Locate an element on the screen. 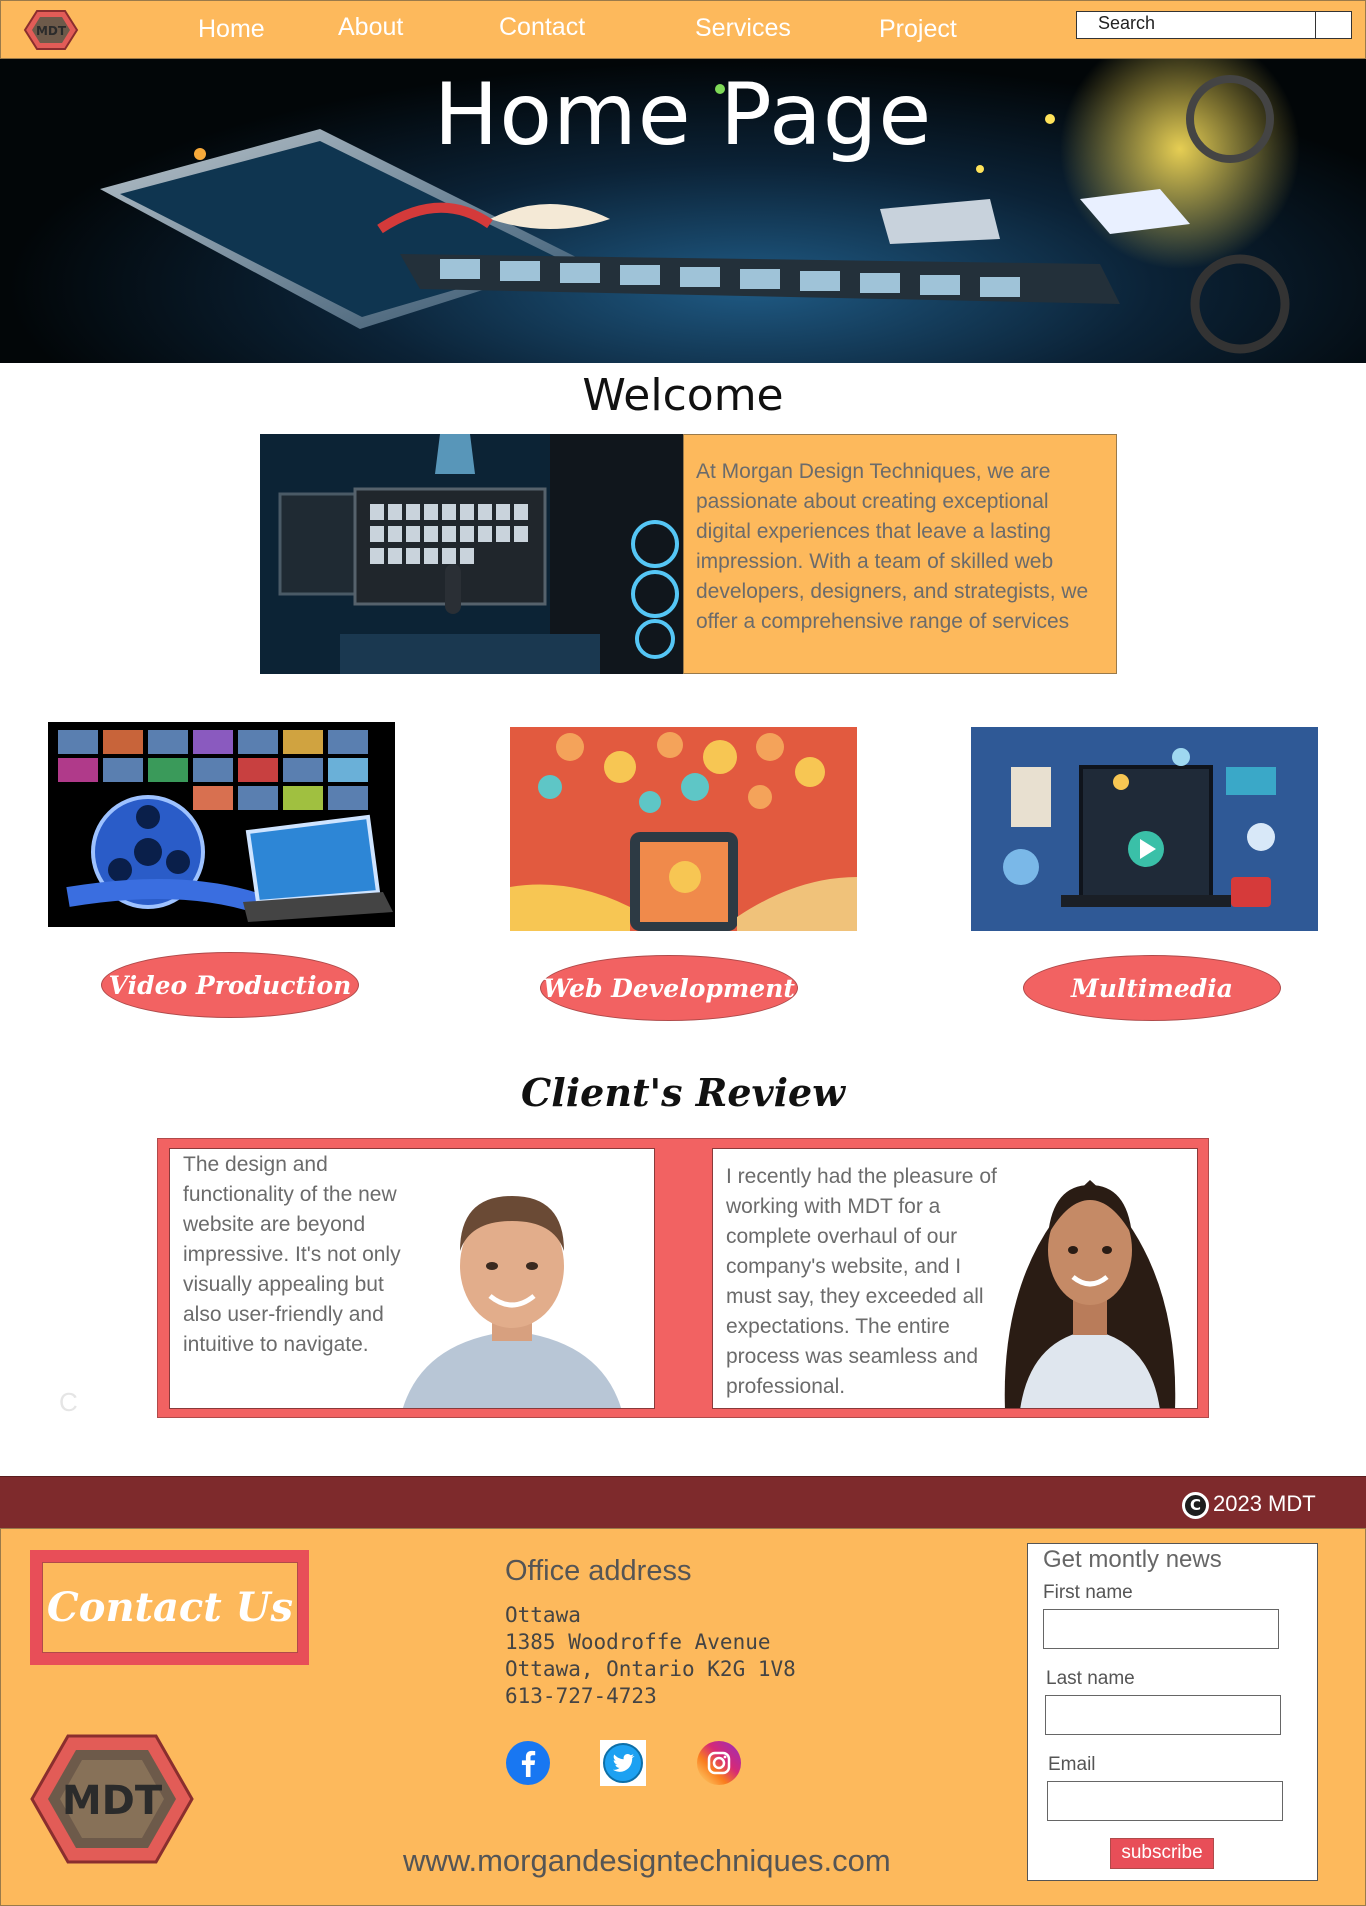  facebook-icon is located at coordinates (528, 1763).